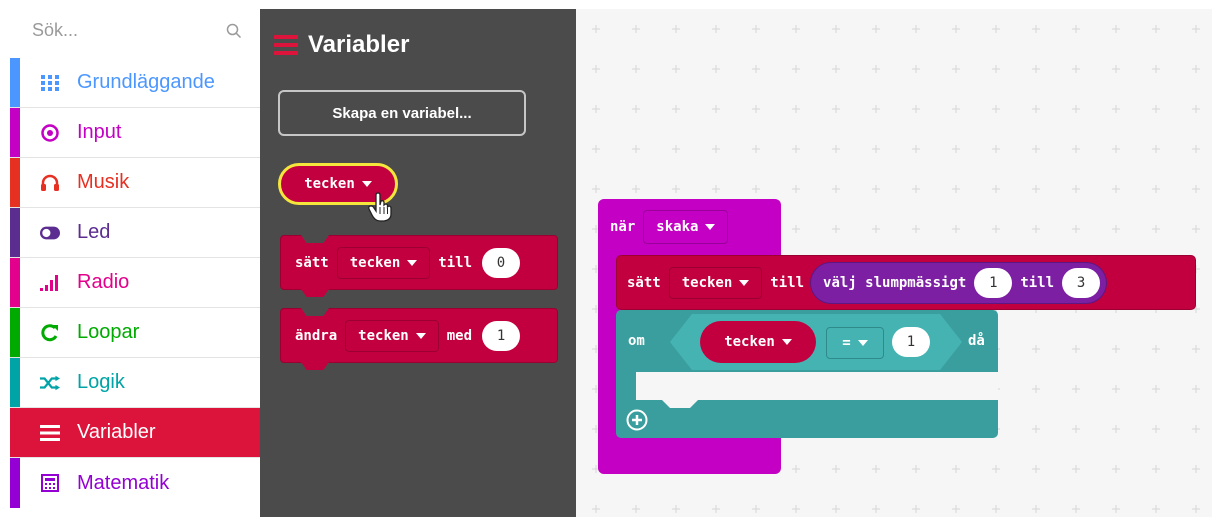 The image size is (1212, 517). Describe the element at coordinates (1081, 282) in the screenshot. I see `number-input: 3` at that location.